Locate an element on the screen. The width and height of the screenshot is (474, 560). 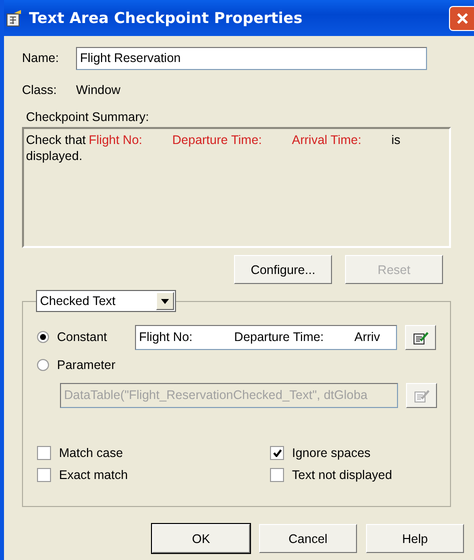
close-button is located at coordinates (461, 18).